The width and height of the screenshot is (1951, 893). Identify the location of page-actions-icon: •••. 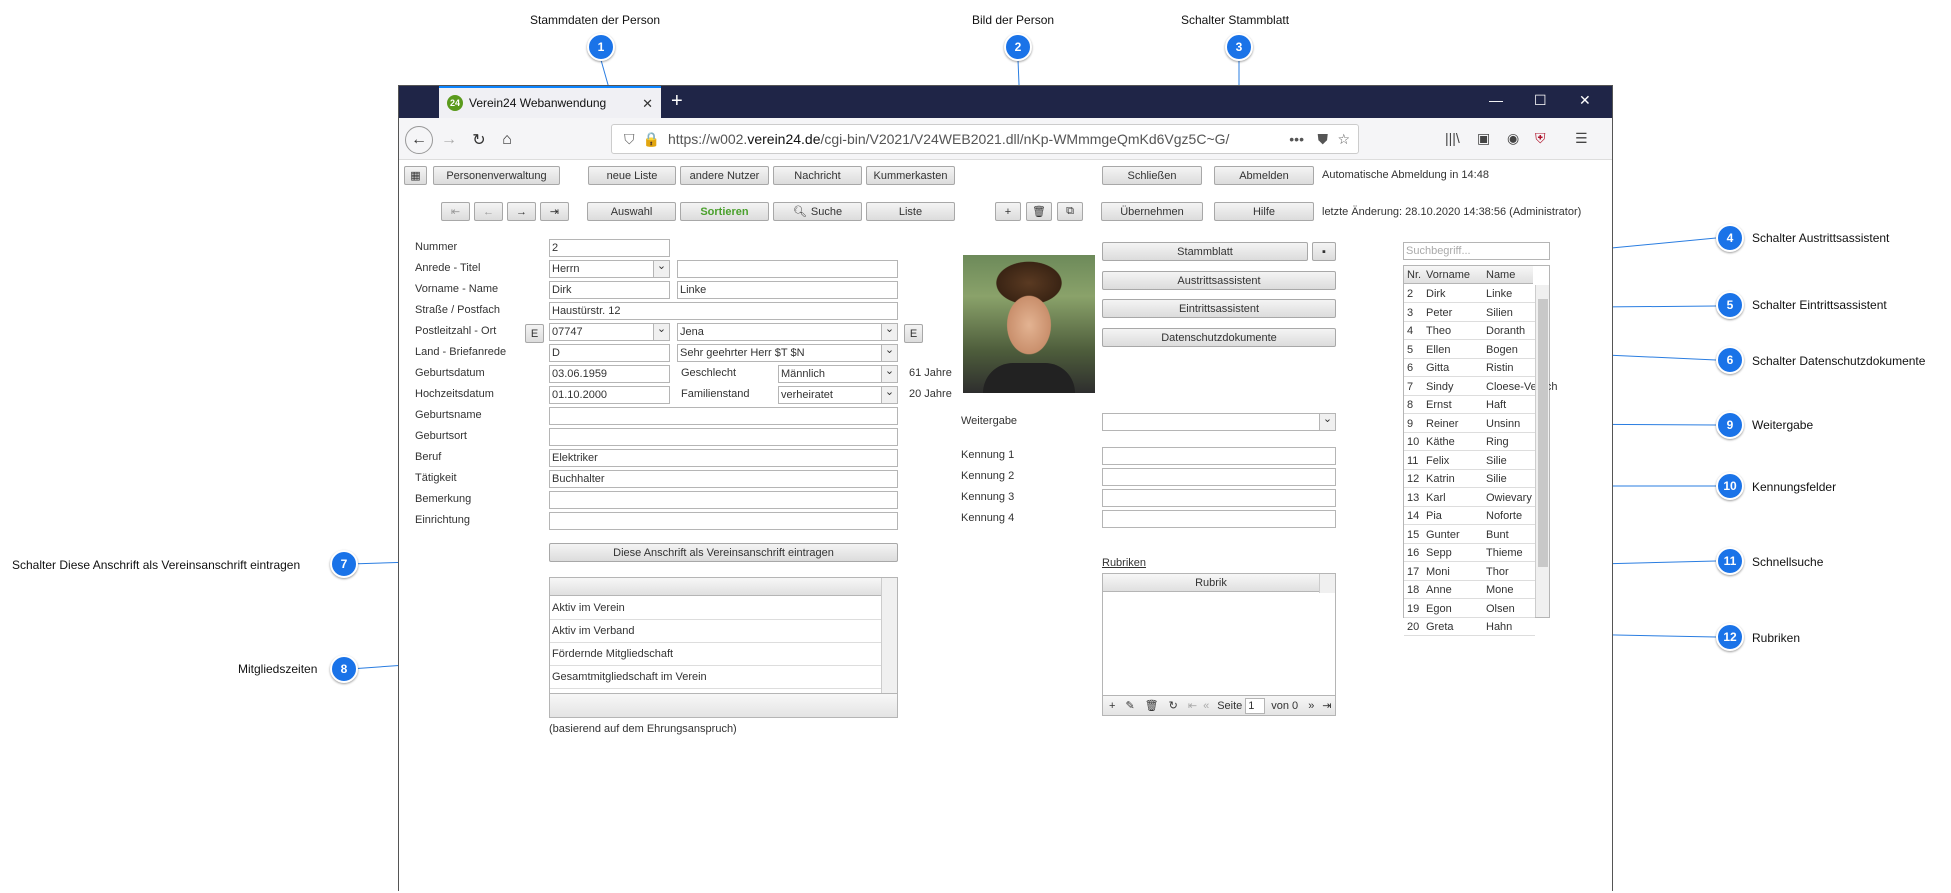
(1296, 139).